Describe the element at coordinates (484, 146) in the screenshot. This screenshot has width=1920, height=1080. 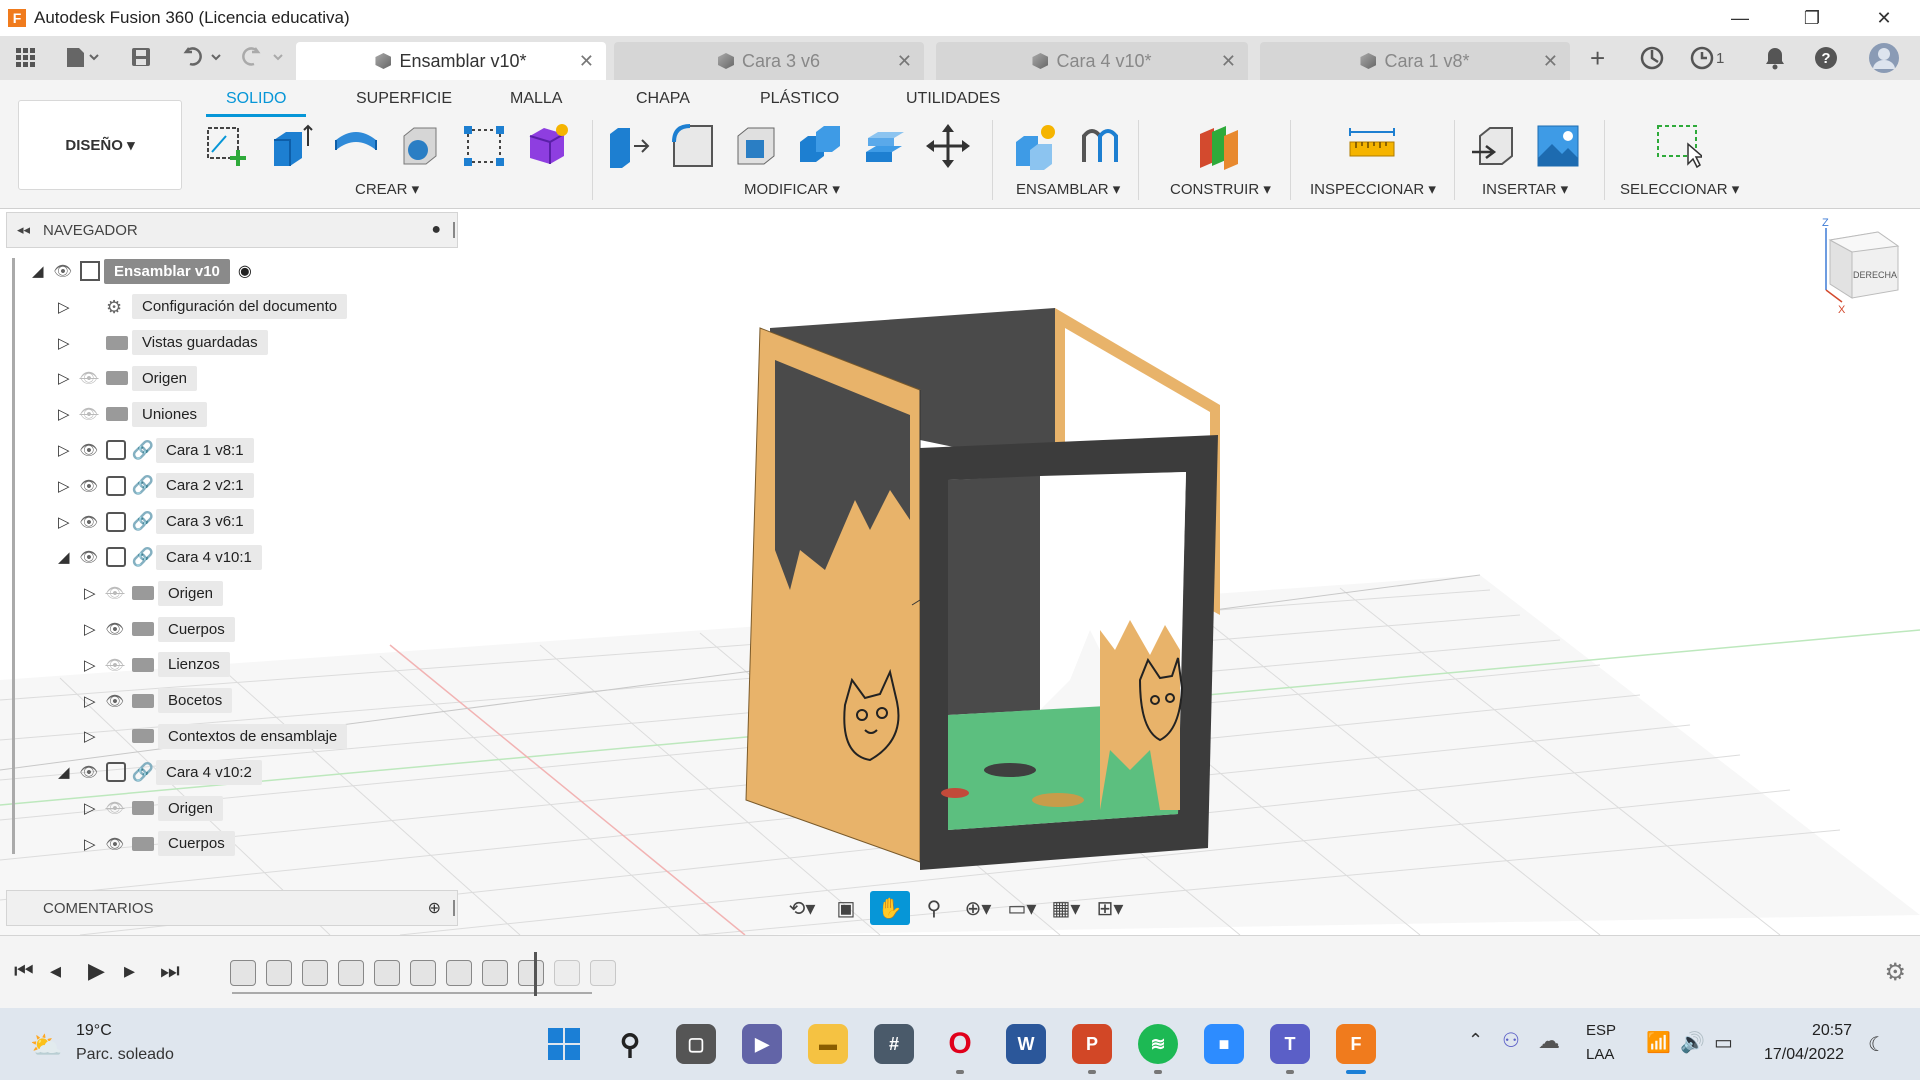
I see `pattern-icon` at that location.